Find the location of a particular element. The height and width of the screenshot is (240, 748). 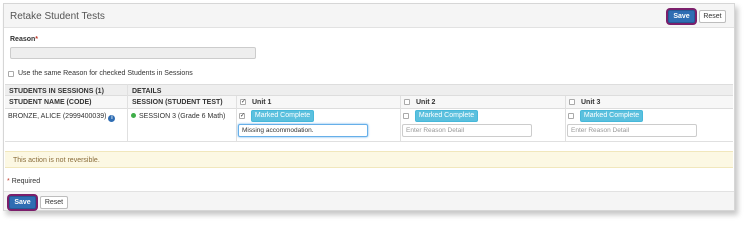

unit-1-reason-detail-input is located at coordinates (303, 130).